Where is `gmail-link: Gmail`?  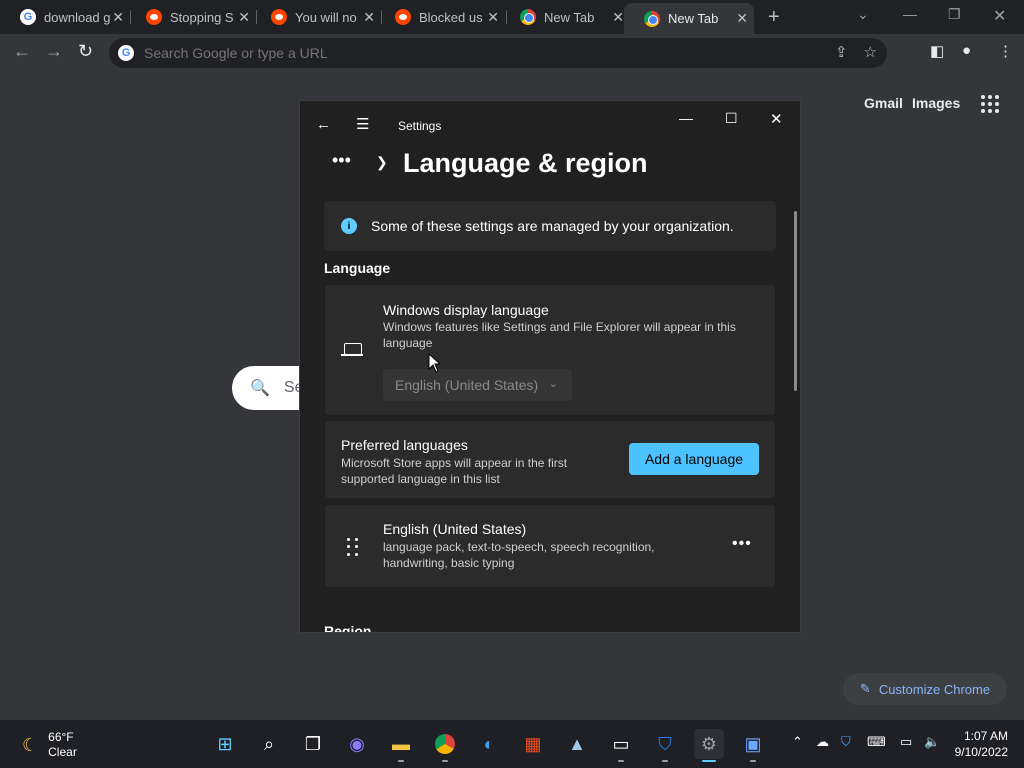 gmail-link: Gmail is located at coordinates (883, 103).